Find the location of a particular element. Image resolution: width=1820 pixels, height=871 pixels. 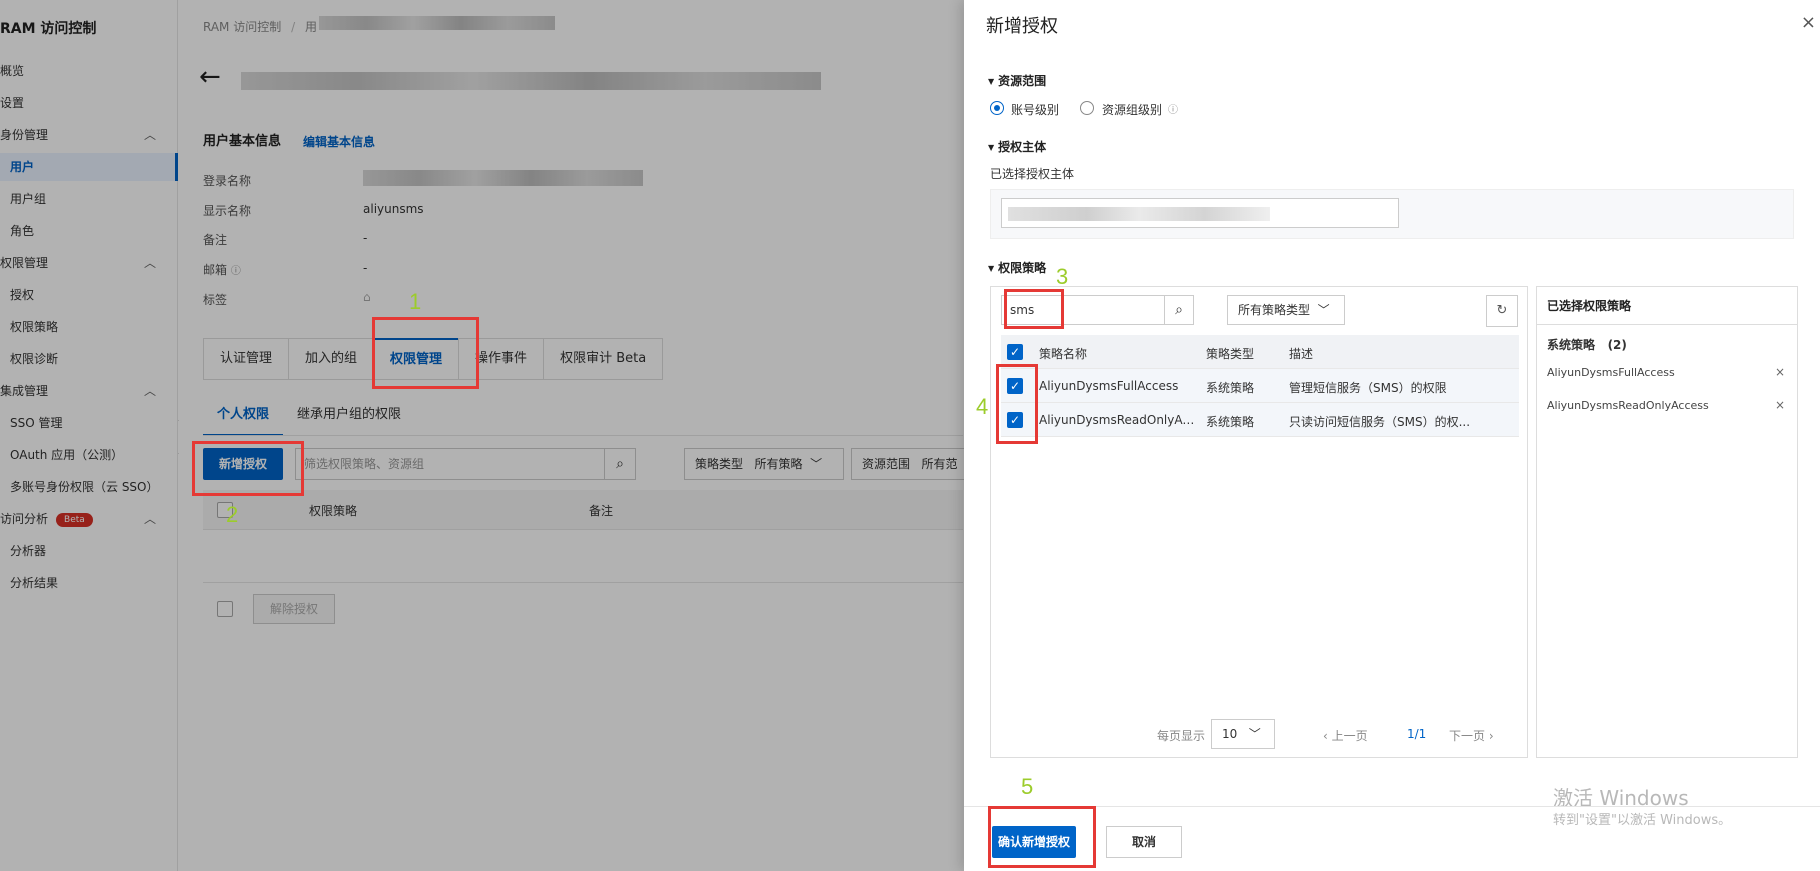

selected-group: 系统策略 (2) is located at coordinates (1587, 344).